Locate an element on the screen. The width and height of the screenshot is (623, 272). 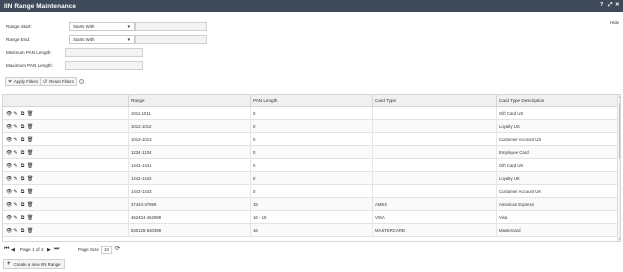
first-page-icon: ⏮ is located at coordinates (6, 249).